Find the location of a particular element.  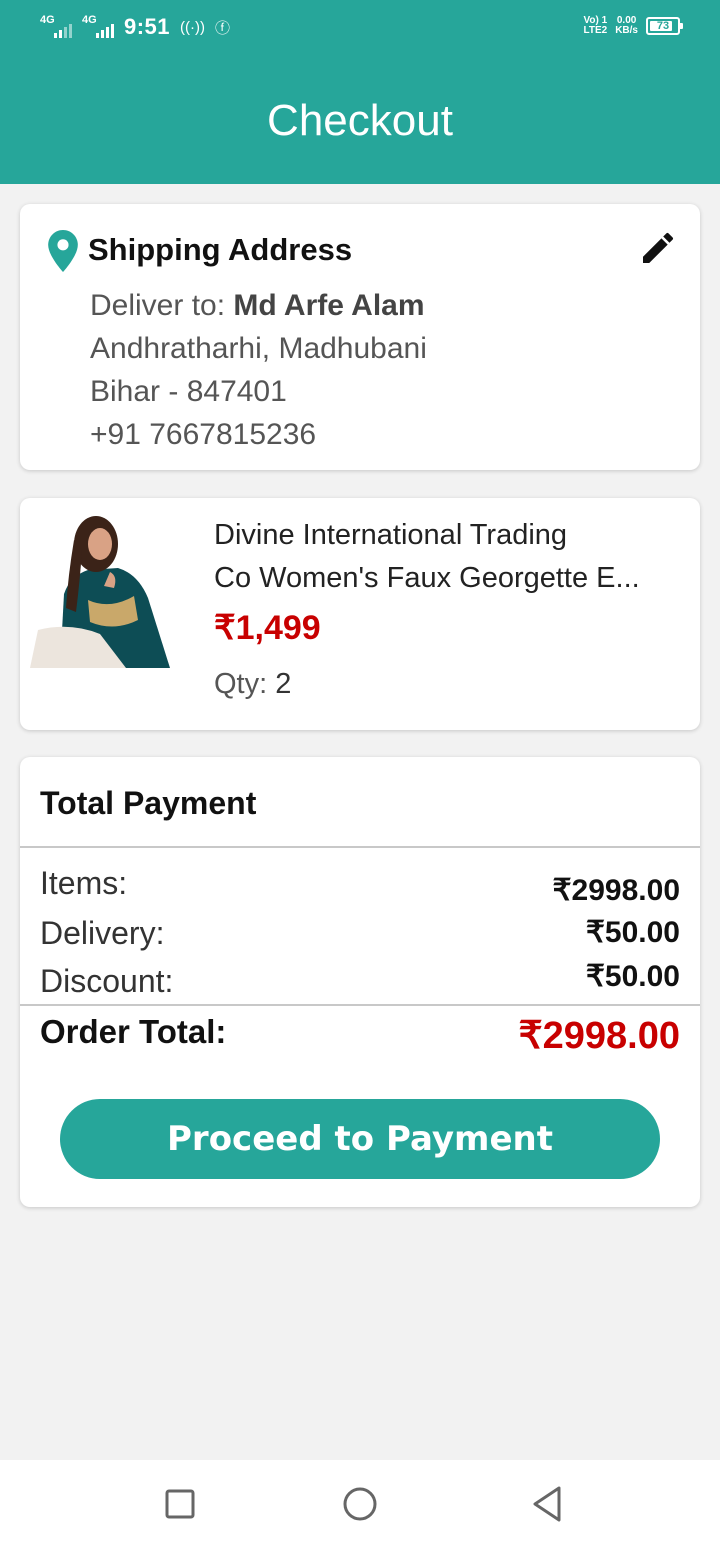

speed-unit: KB/s is located at coordinates (626, 30).